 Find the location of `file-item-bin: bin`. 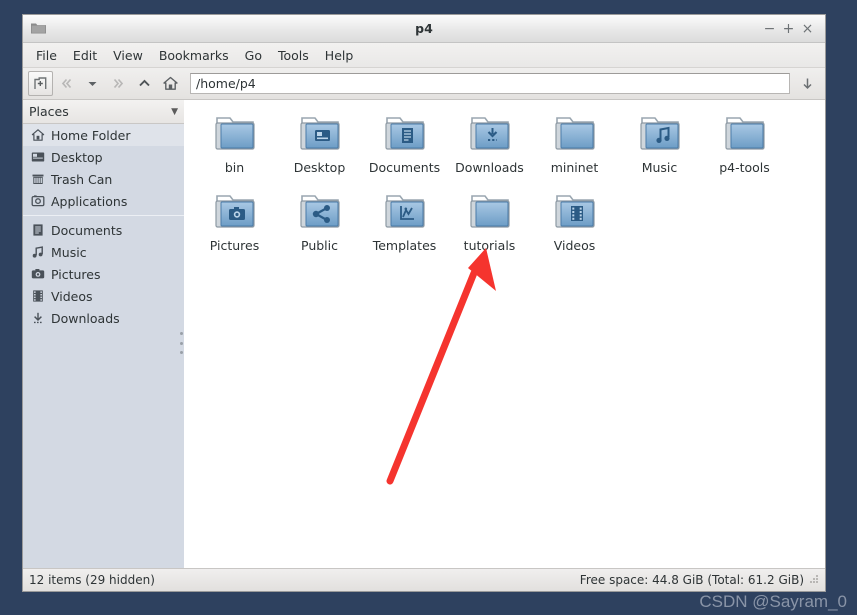

file-item-bin: bin is located at coordinates (234, 147).